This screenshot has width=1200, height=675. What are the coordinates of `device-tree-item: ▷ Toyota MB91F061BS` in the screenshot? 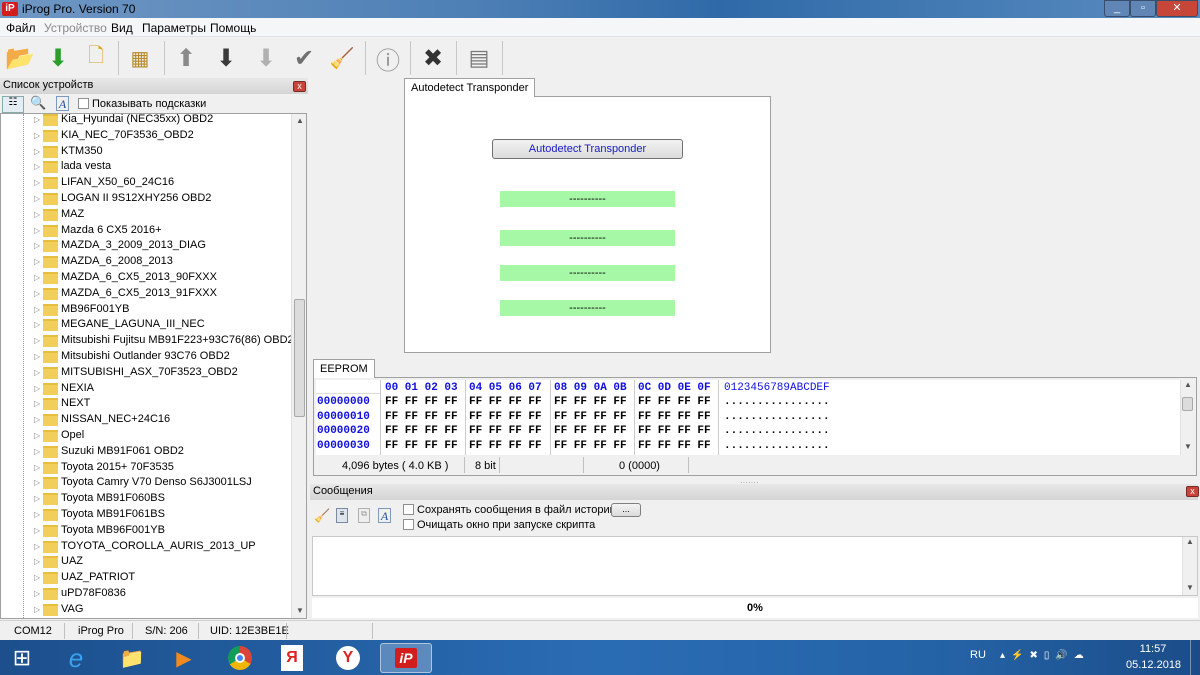 It's located at (146, 515).